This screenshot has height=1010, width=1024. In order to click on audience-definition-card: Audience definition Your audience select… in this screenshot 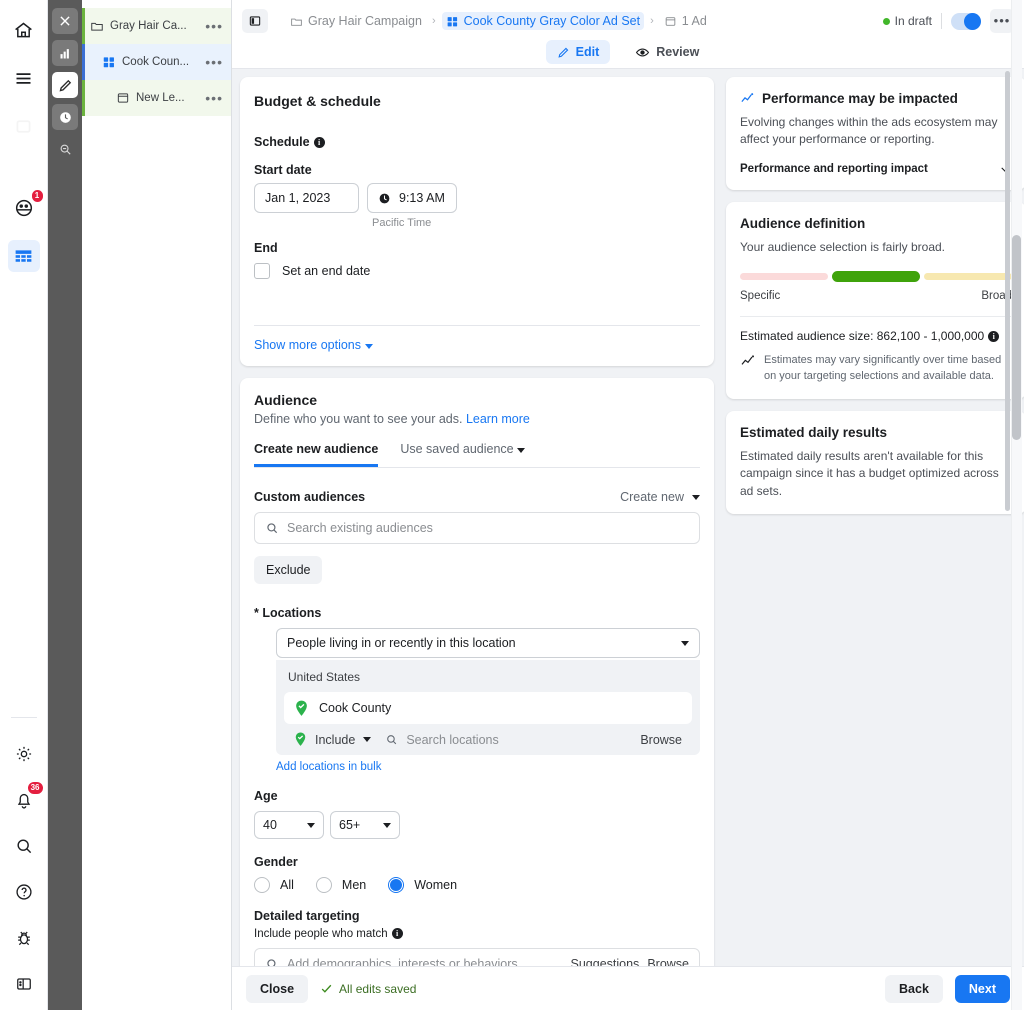, I will do `click(875, 300)`.